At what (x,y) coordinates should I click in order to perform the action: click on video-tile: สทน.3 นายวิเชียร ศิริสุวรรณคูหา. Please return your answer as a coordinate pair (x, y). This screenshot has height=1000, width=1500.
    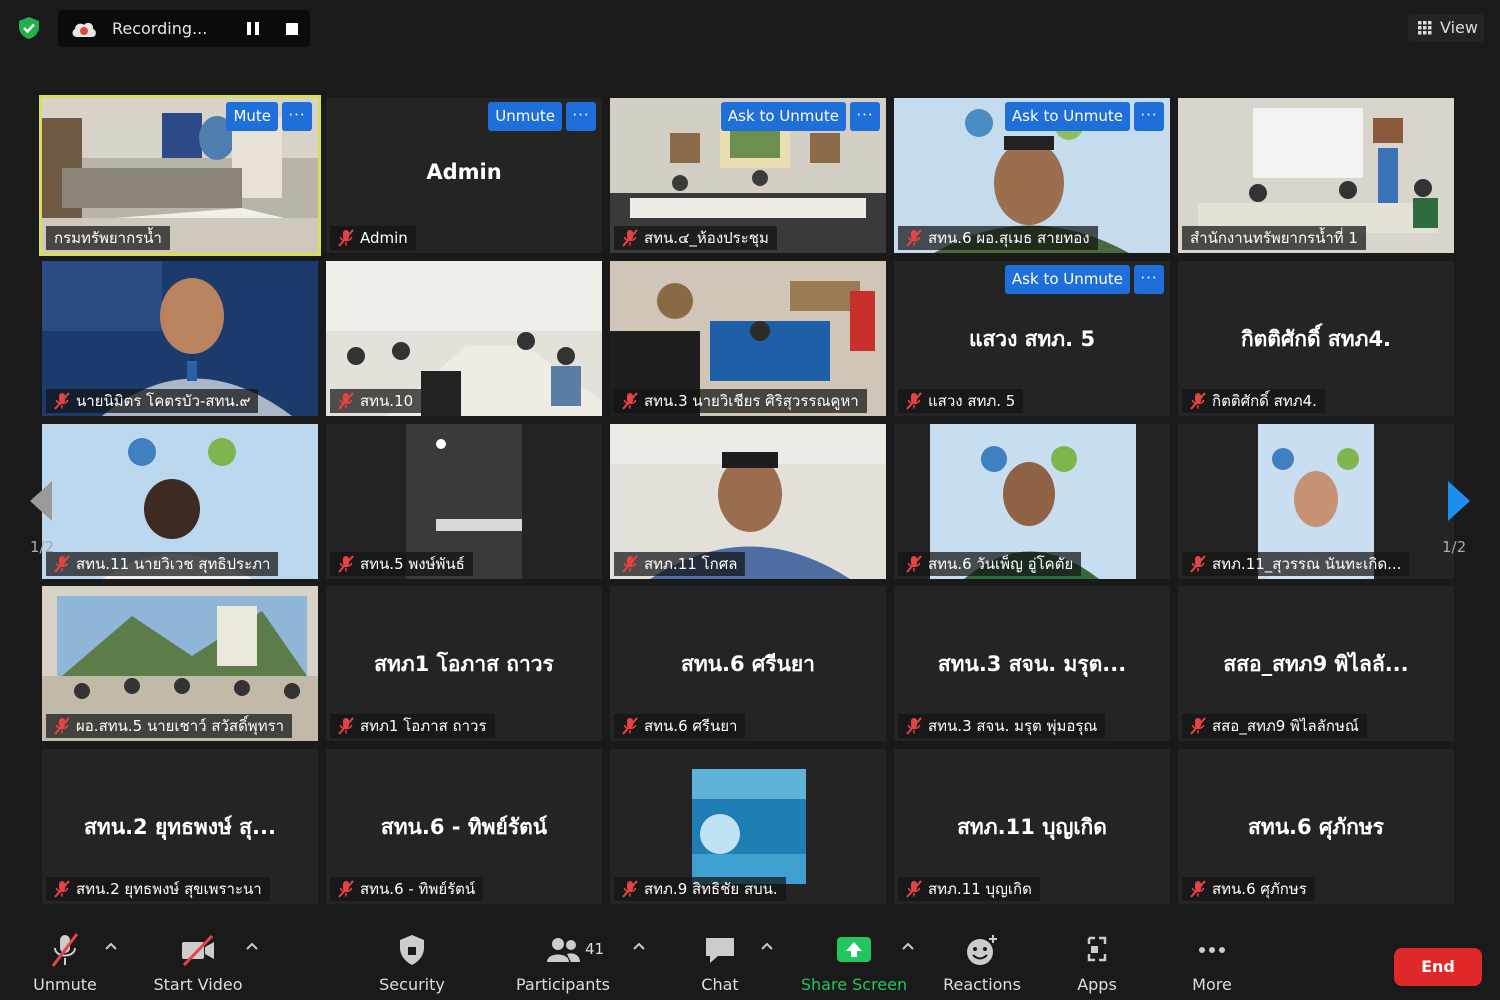
    Looking at the image, I should click on (748, 338).